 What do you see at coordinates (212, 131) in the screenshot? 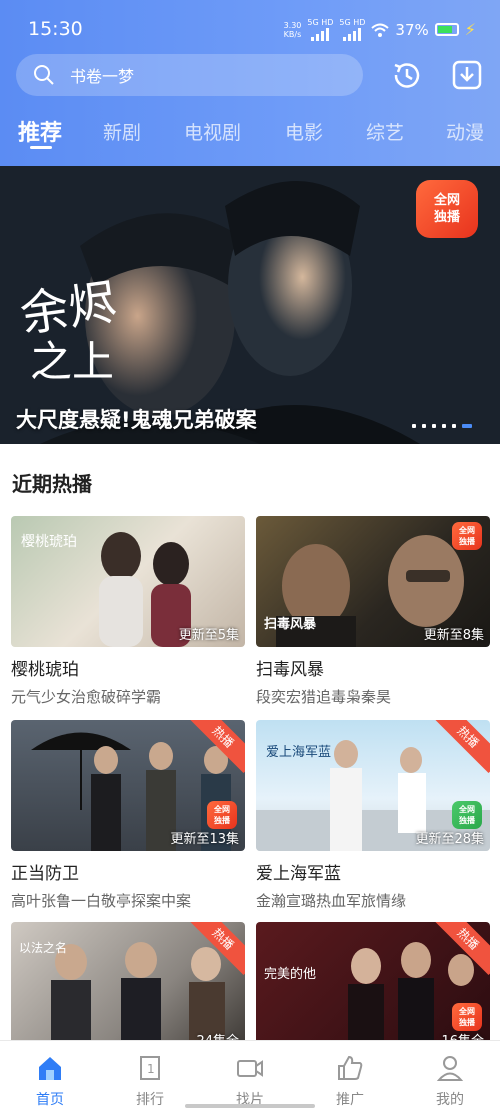
I see `tab-tv-series: 电视剧` at bounding box center [212, 131].